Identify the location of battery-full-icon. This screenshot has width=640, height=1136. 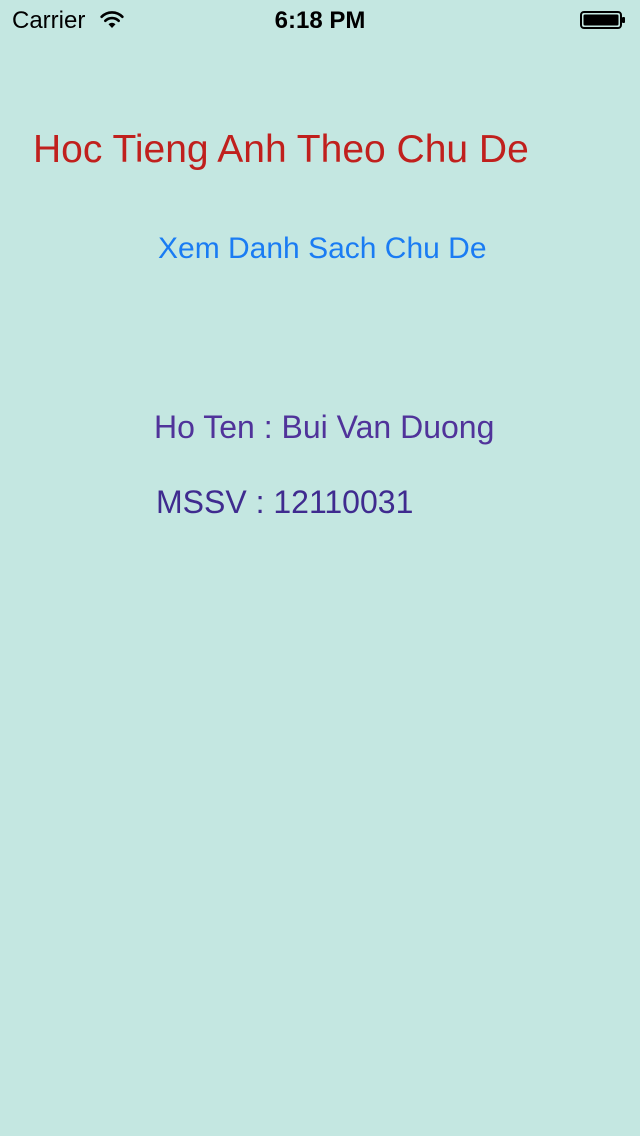
(603, 20).